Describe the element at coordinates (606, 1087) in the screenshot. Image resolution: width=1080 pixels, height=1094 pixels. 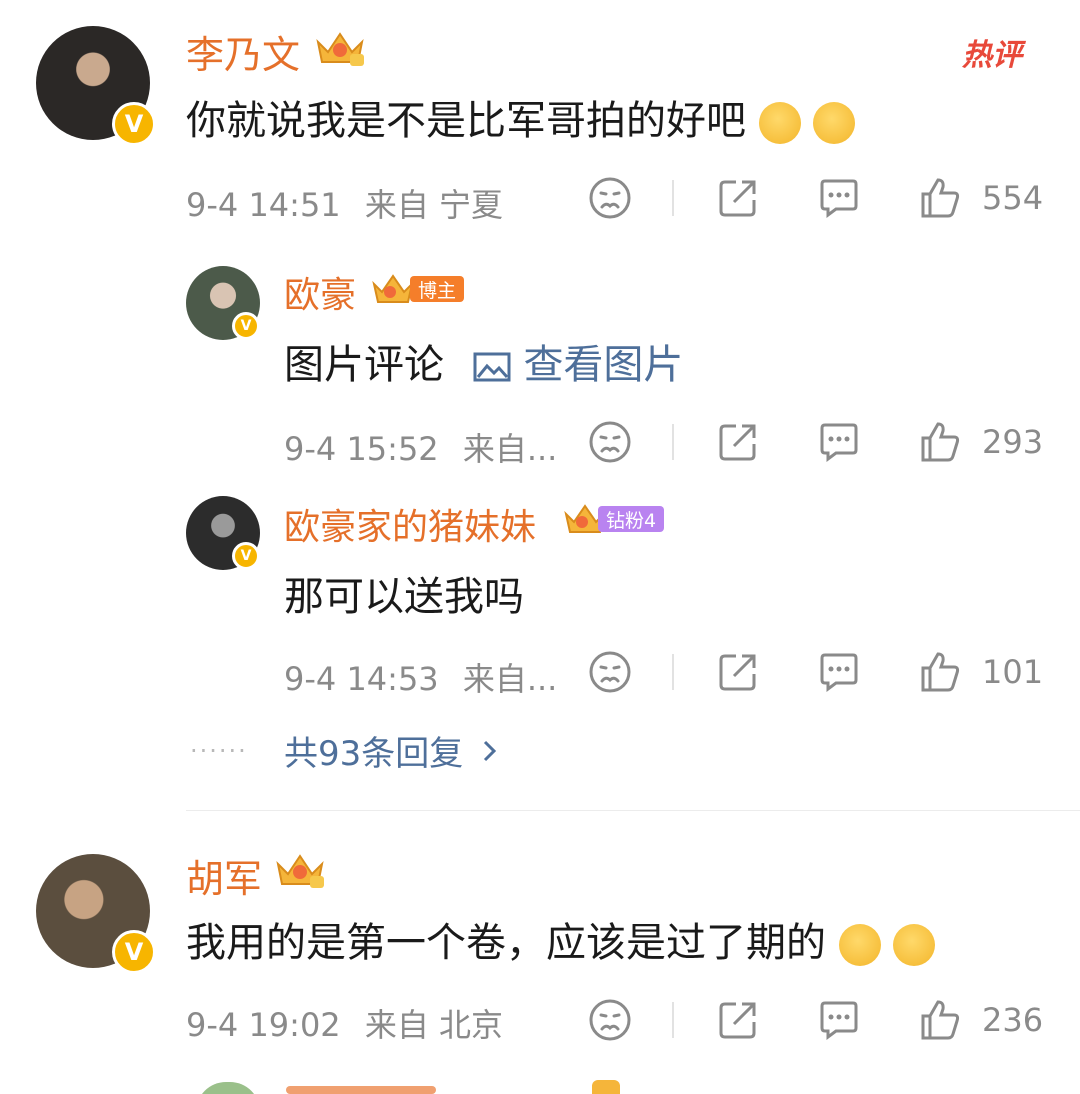
I see `next-comment-crown-peek` at that location.